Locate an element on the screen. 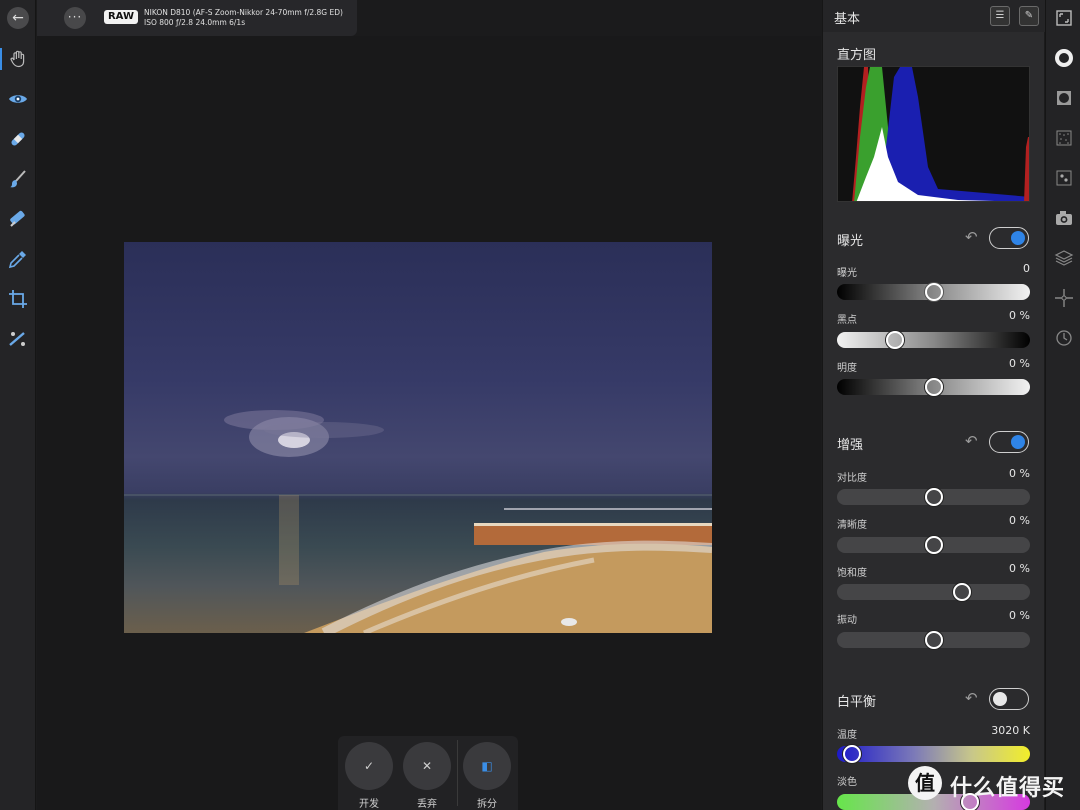 The image size is (1080, 810). check-icon: ✓ is located at coordinates (369, 766).